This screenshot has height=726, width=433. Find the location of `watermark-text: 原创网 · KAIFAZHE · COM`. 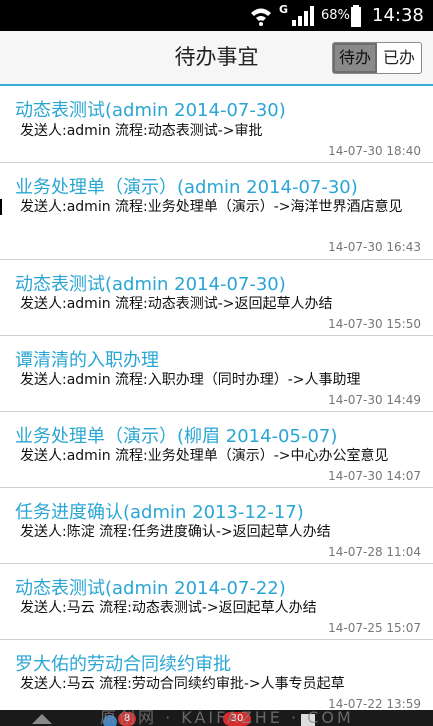

watermark-text: 原创网 · KAIFAZHE · COM is located at coordinates (227, 718).